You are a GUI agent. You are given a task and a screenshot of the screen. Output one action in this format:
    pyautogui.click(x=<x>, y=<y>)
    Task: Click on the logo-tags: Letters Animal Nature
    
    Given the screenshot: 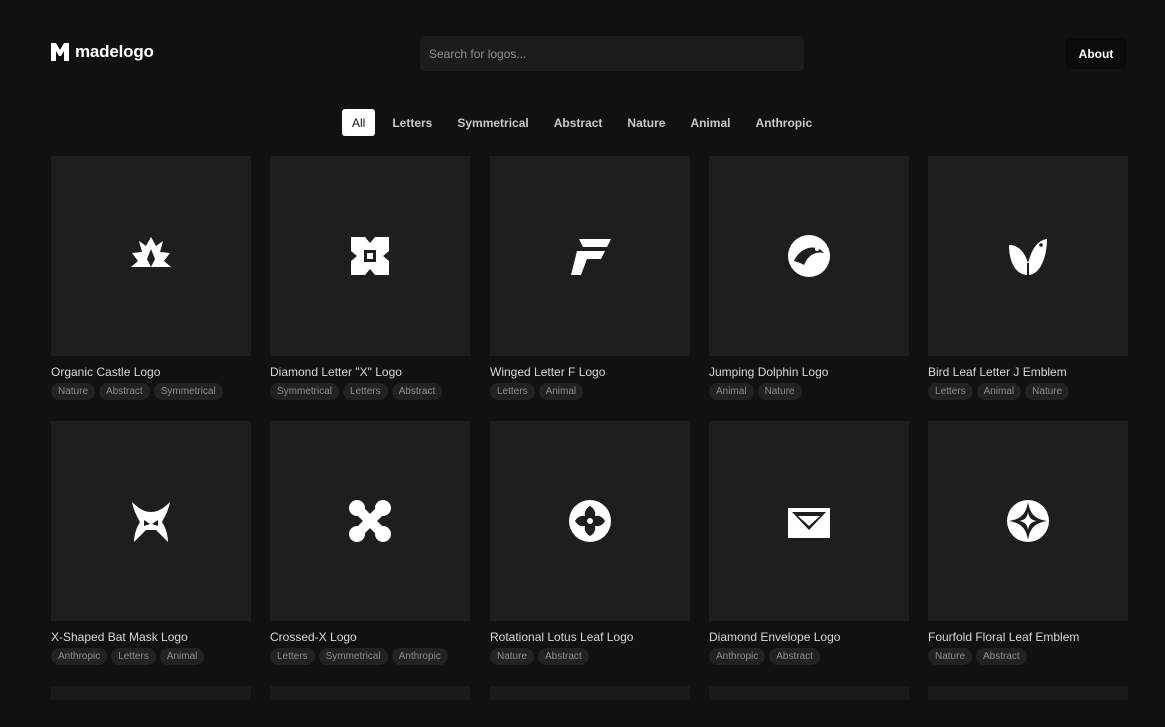 What is the action you would take?
    pyautogui.click(x=1028, y=391)
    